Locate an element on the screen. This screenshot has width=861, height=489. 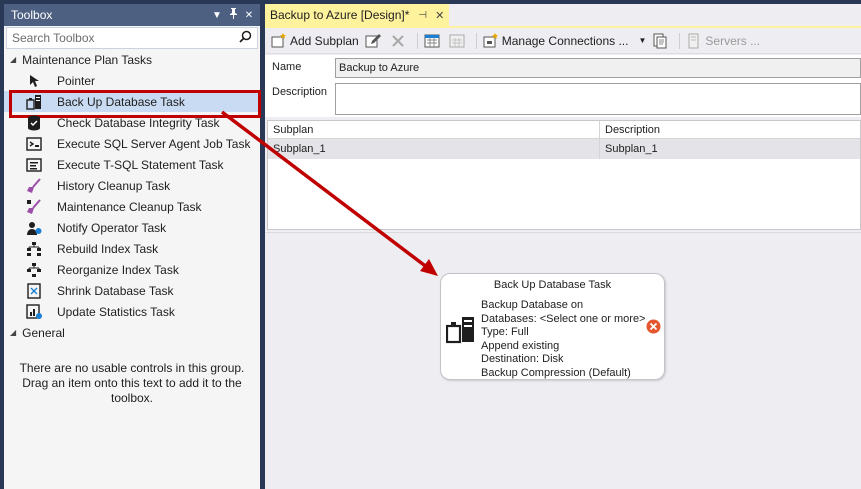
tool-maintenance-cleanup-task: Maintenance Cleanup Task is located at coordinates (132, 206).